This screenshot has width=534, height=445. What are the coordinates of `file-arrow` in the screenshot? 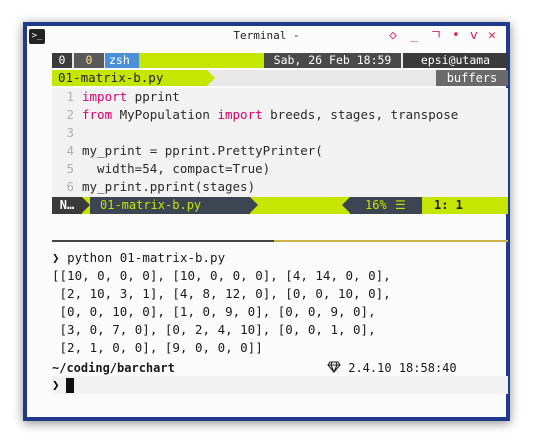 It's located at (254, 205).